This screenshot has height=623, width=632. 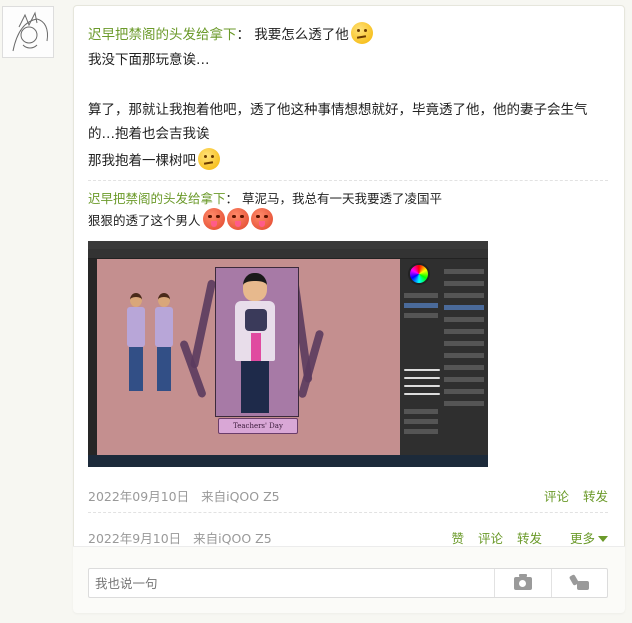 I want to click on thumbs-up-icon, so click(x=580, y=583).